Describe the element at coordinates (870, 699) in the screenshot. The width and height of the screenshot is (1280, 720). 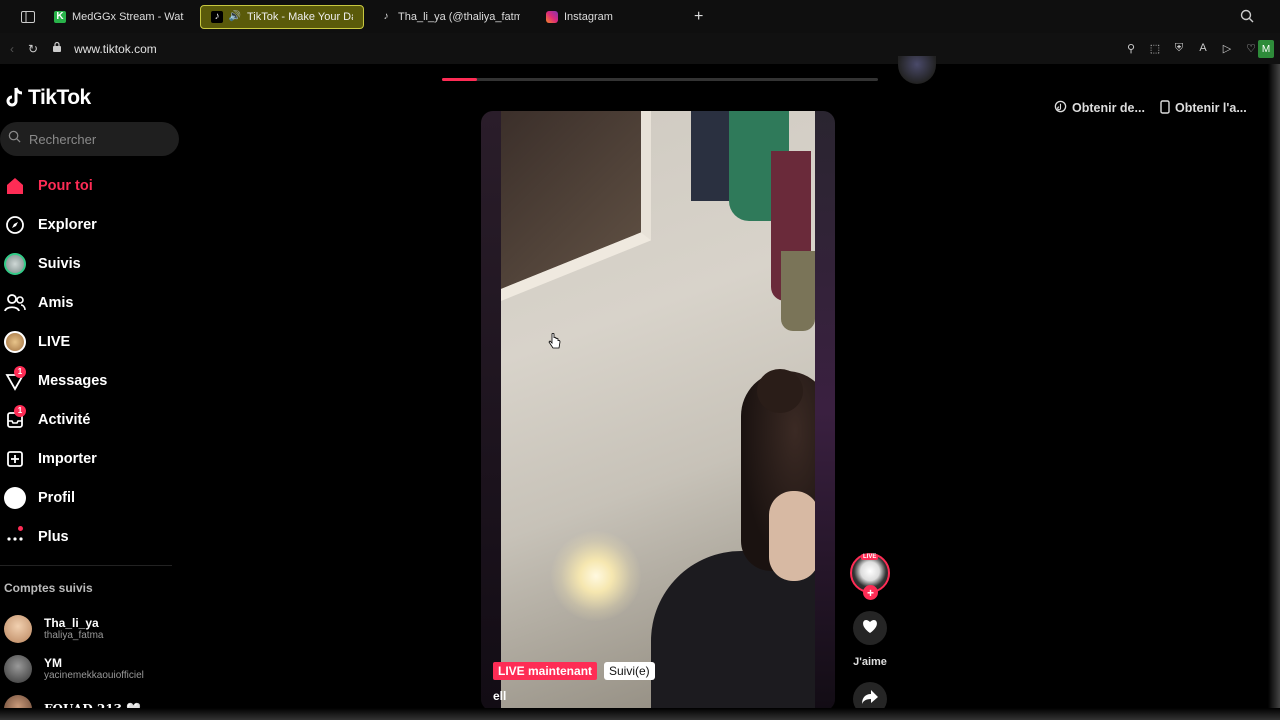
I see `share-arrow-icon` at that location.